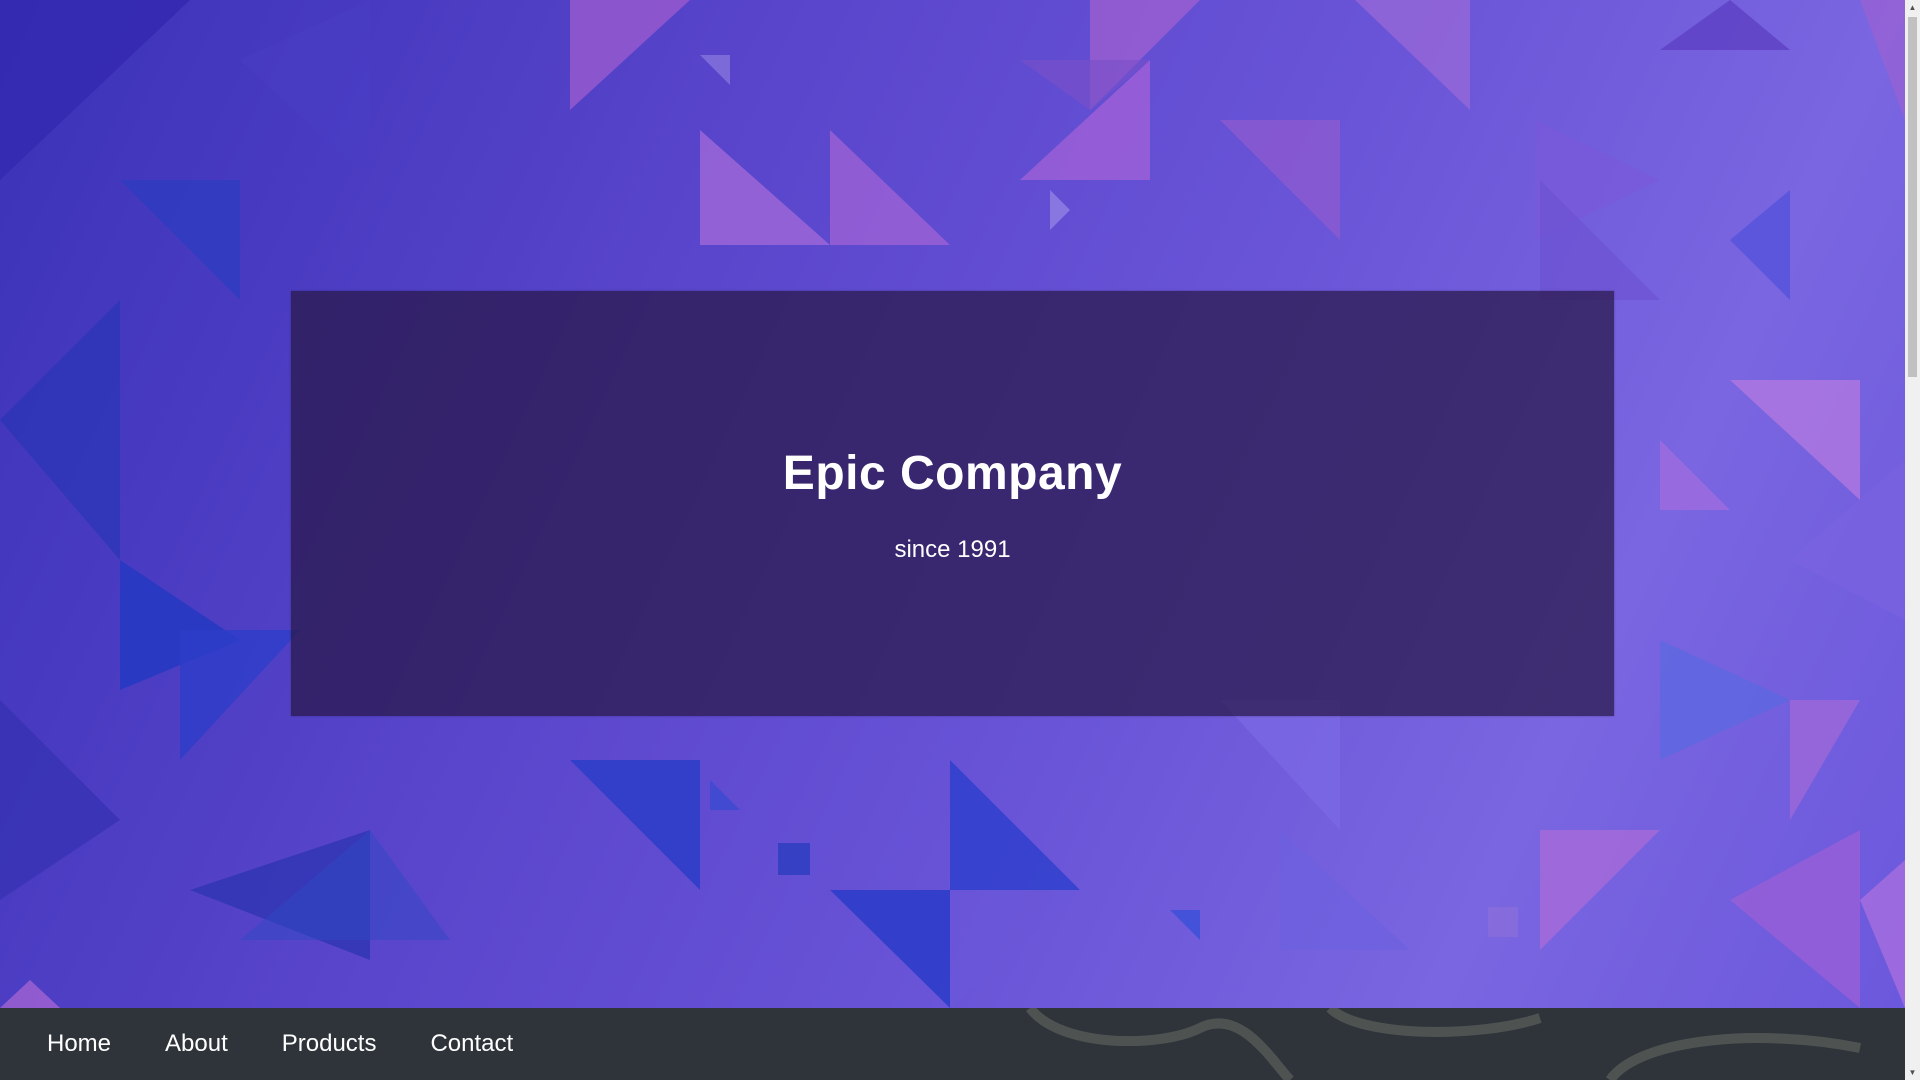 The height and width of the screenshot is (1080, 1920). What do you see at coordinates (952, 549) in the screenshot?
I see `company-subtitle: since 1991` at bounding box center [952, 549].